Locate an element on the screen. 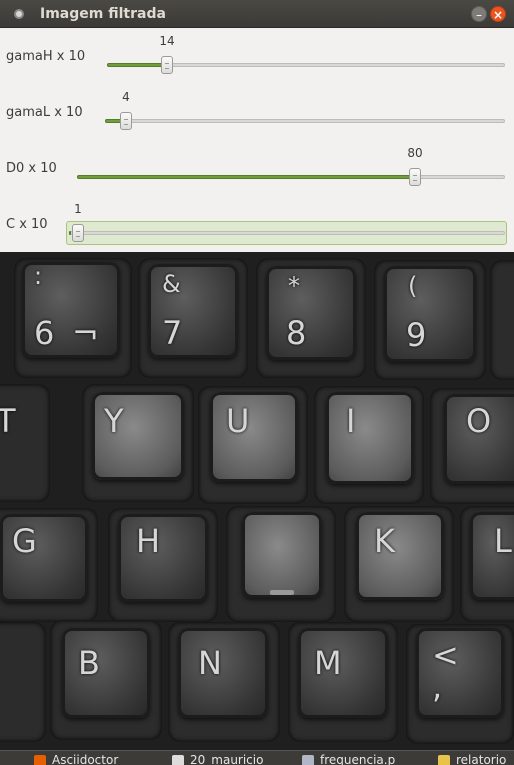 This screenshot has width=514, height=765. key-label: K is located at coordinates (384, 541).